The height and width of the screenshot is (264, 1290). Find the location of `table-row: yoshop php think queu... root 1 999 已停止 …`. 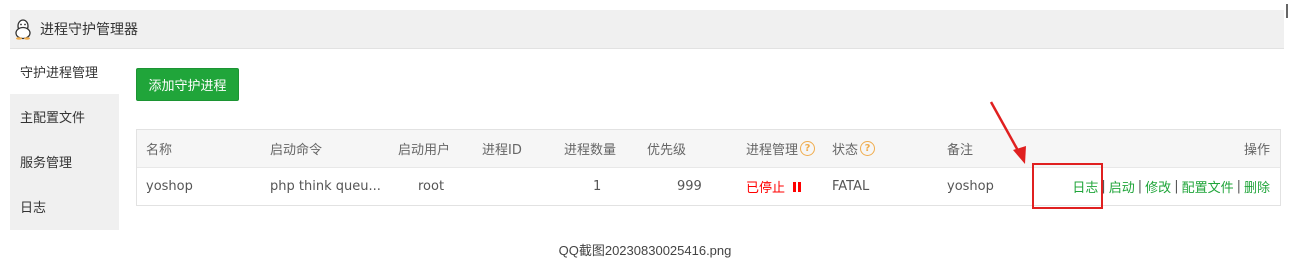

table-row: yoshop php think queu... root 1 999 已停止 … is located at coordinates (708, 186).